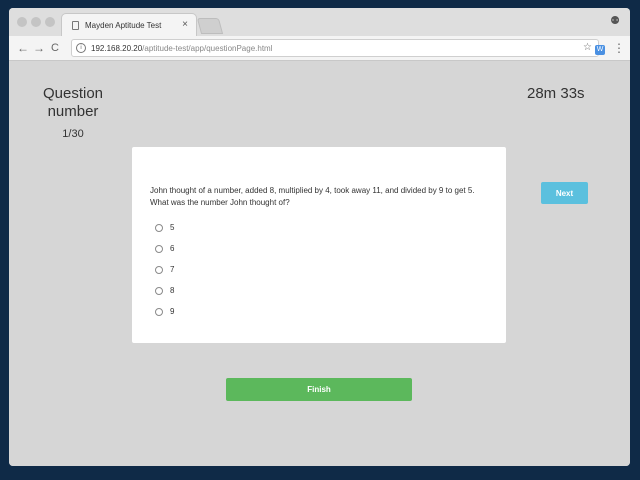  Describe the element at coordinates (73, 102) in the screenshot. I see `question-number-label: Question number` at that location.